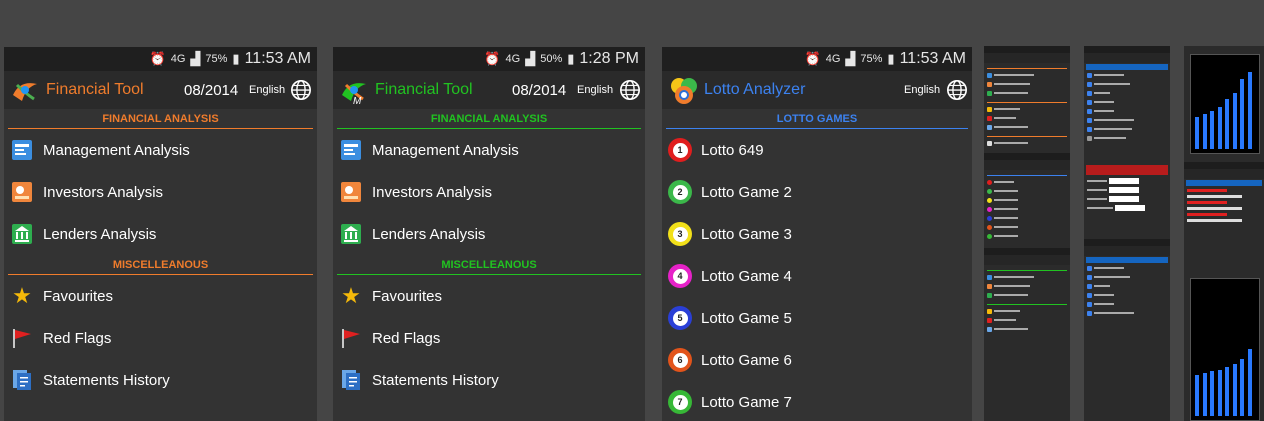  What do you see at coordinates (932, 58) in the screenshot?
I see `clock: 11:53 AM` at bounding box center [932, 58].